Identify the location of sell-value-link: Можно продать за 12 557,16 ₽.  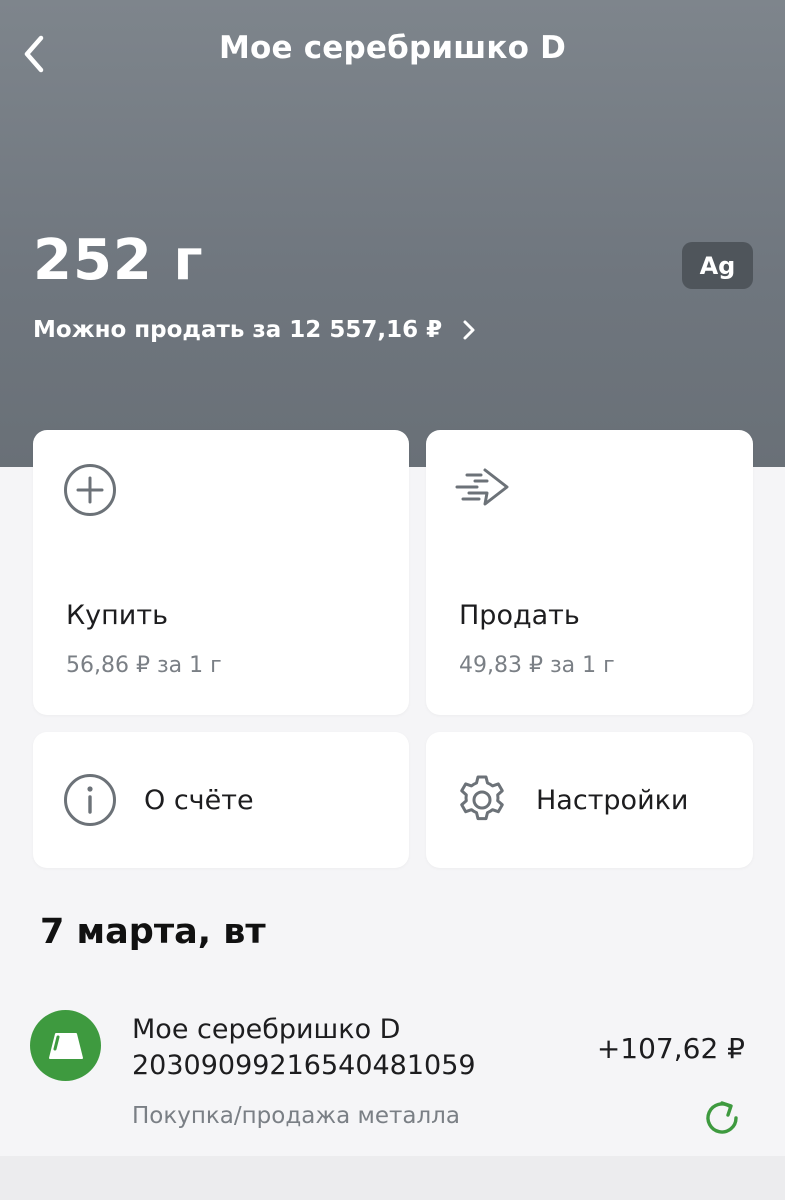
(254, 330).